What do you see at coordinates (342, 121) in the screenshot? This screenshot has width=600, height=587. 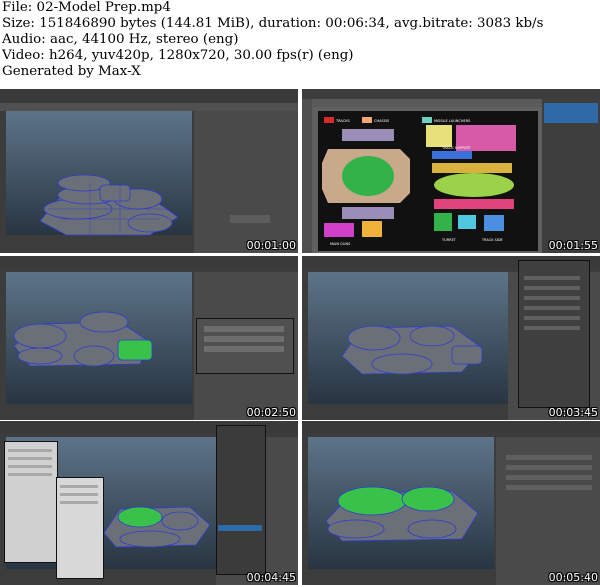 I see `uv-label-tracks: TRACKS` at bounding box center [342, 121].